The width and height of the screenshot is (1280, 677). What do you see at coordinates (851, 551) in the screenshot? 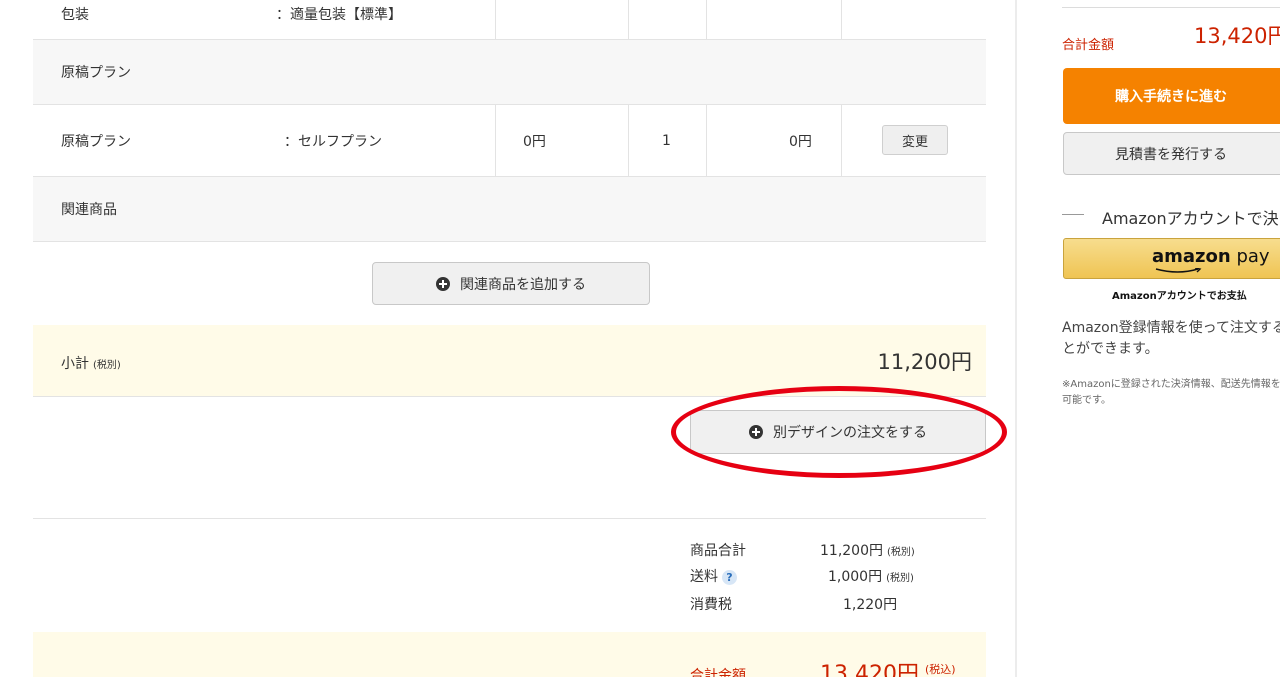
I see `goods-total-amount: 11,200円` at bounding box center [851, 551].